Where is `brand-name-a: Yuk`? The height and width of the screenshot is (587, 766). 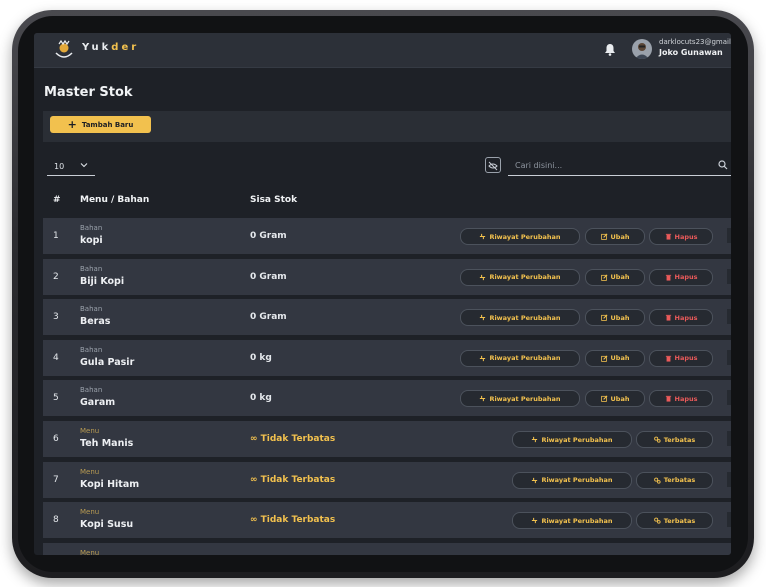
brand-name-a: Yuk is located at coordinates (97, 47).